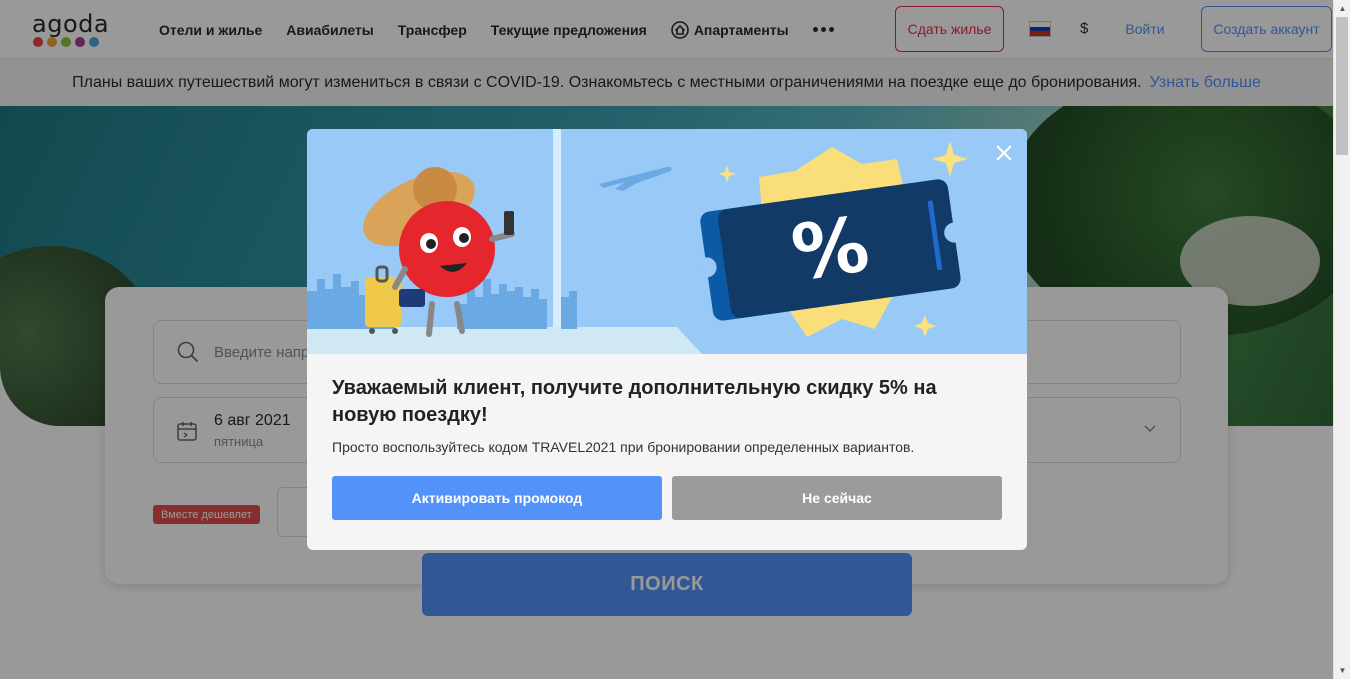  I want to click on page-scrollbar: ▲ ▼, so click(1341, 339).